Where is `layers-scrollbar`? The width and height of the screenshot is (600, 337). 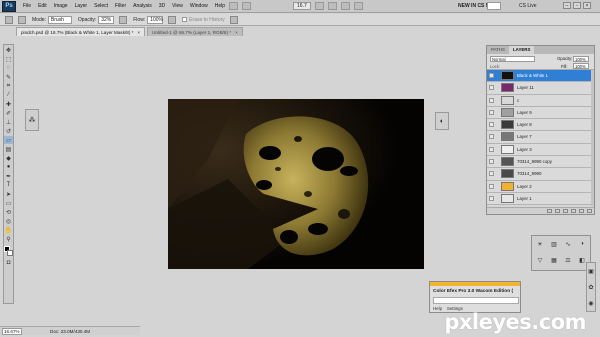 layers-scrollbar is located at coordinates (592, 138).